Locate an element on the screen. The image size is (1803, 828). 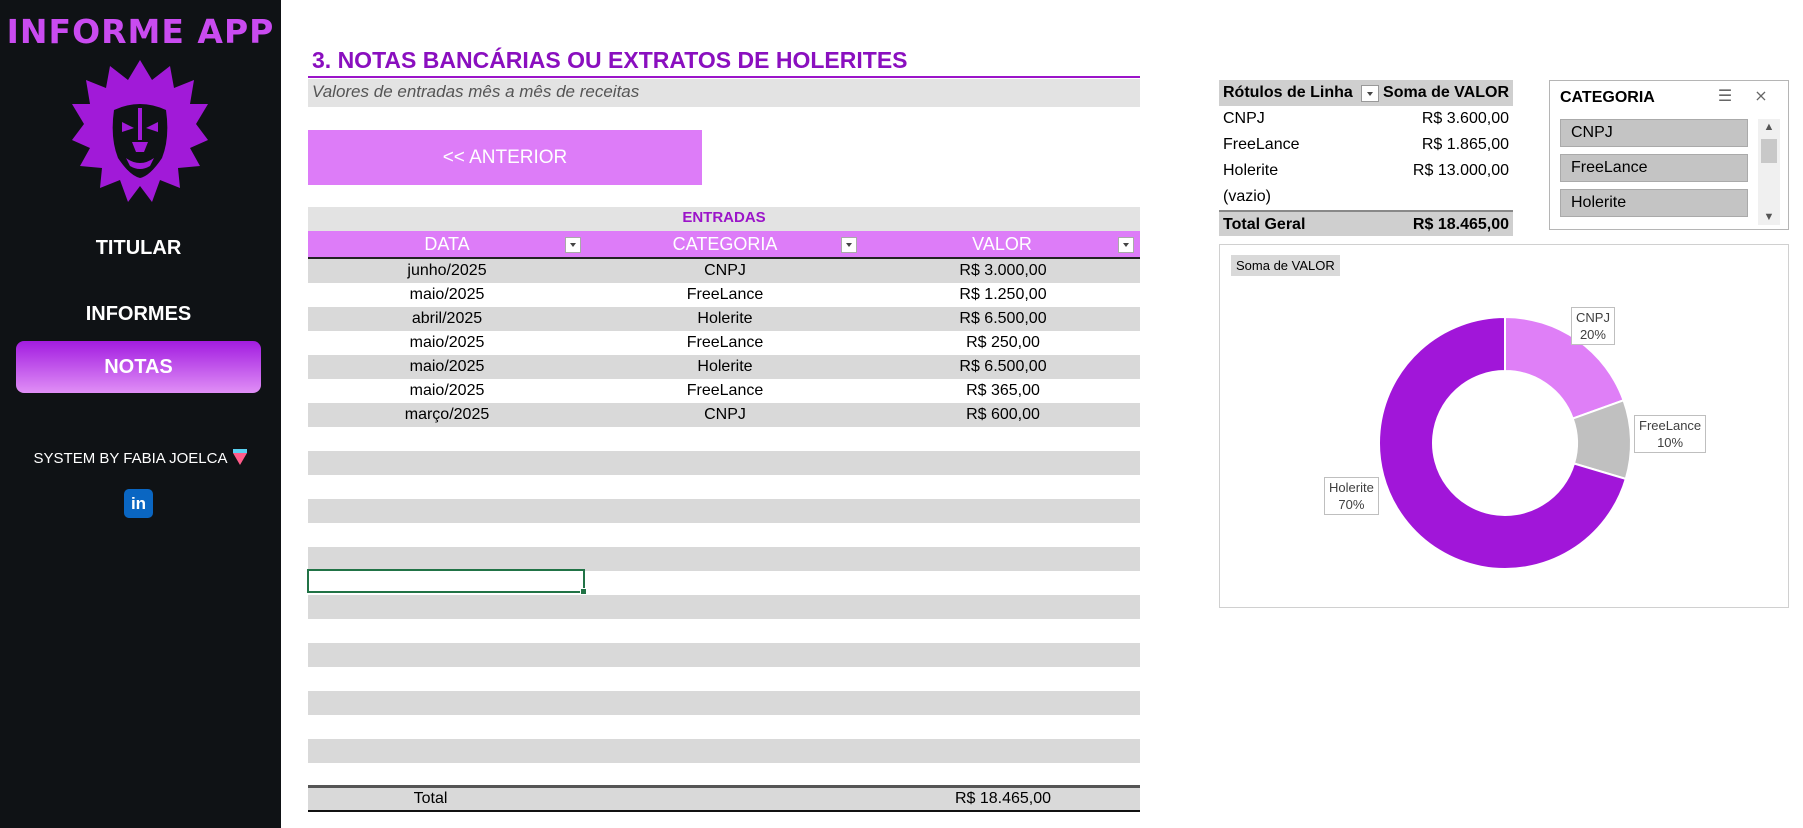
label-freelance-pct: 10% is located at coordinates (1670, 442).